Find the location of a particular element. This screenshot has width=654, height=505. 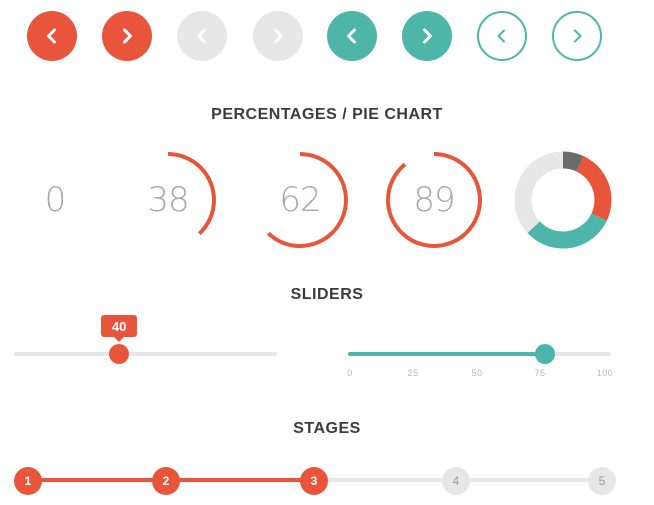

prev-button-orange is located at coordinates (52, 36).